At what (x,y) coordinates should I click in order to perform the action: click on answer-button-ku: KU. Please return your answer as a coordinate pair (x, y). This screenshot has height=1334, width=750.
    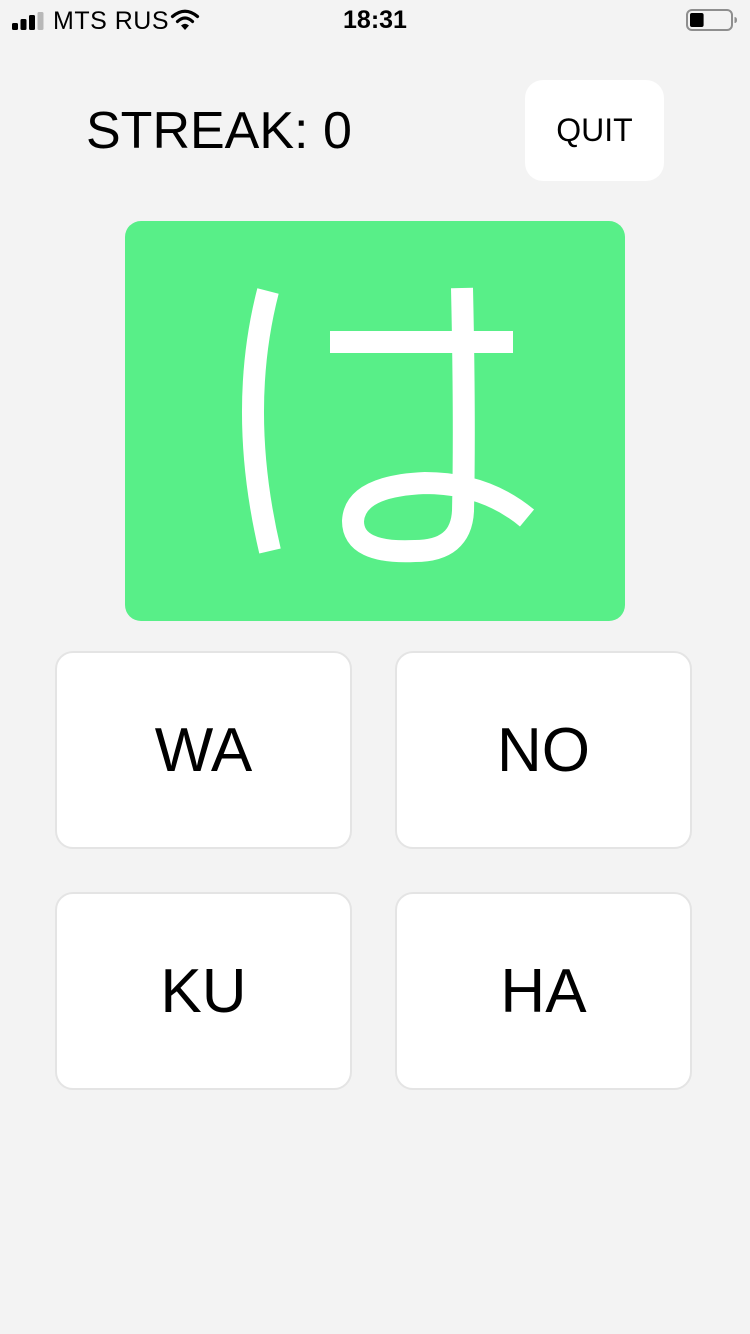
    Looking at the image, I should click on (203, 991).